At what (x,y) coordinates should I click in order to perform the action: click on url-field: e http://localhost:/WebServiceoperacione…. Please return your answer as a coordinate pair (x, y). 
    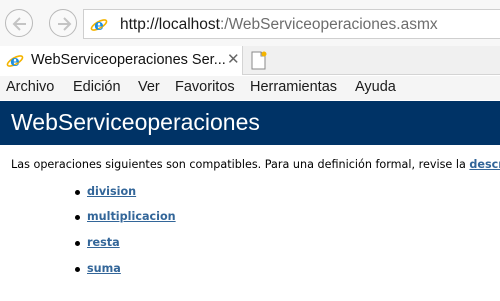
    Looking at the image, I should click on (291, 24).